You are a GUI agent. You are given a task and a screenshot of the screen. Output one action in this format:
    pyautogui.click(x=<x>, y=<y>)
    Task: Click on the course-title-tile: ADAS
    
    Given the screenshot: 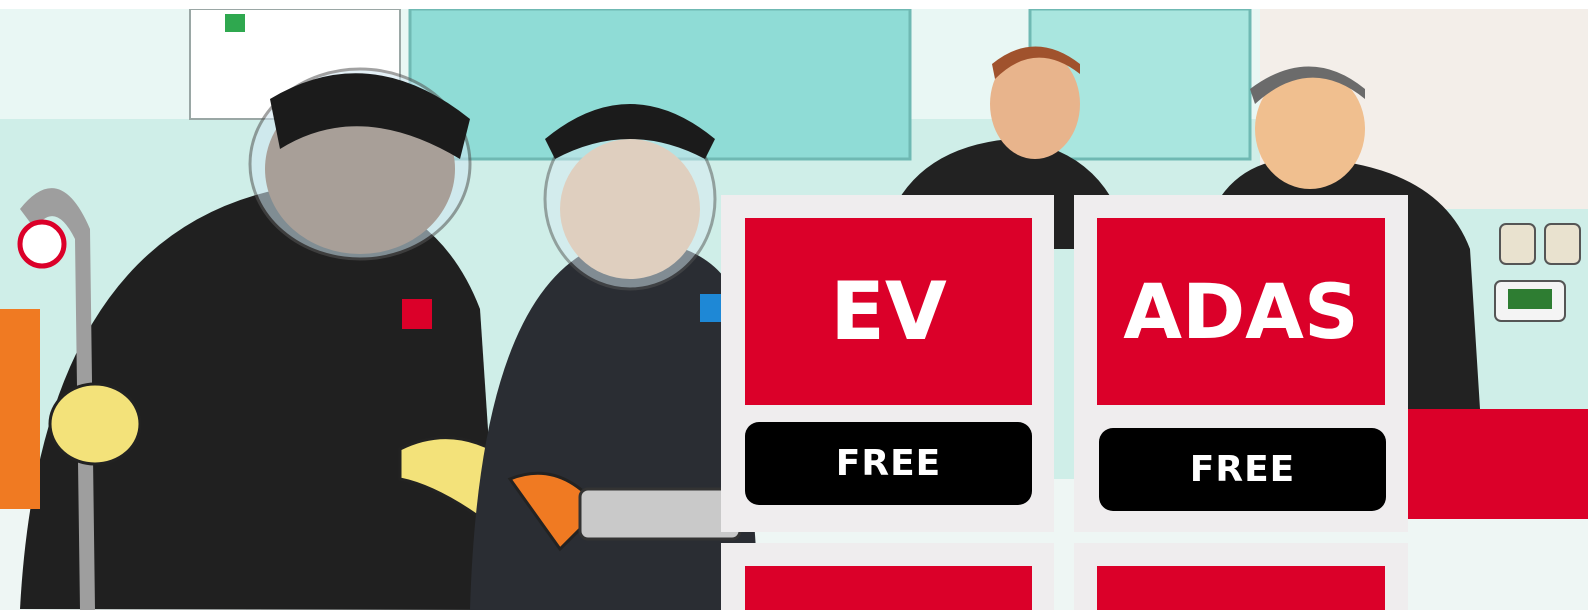 What is the action you would take?
    pyautogui.click(x=1241, y=311)
    